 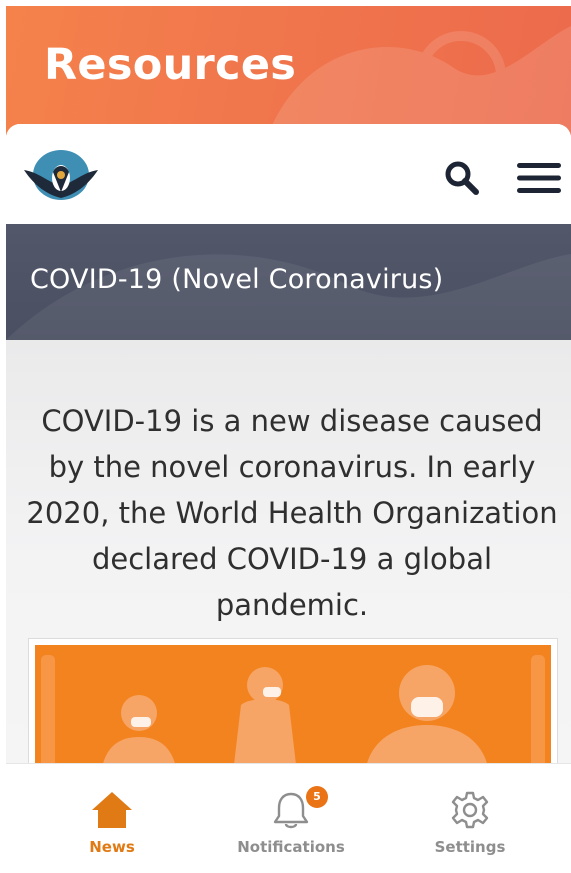 What do you see at coordinates (288, 174) in the screenshot?
I see `nav-bar` at bounding box center [288, 174].